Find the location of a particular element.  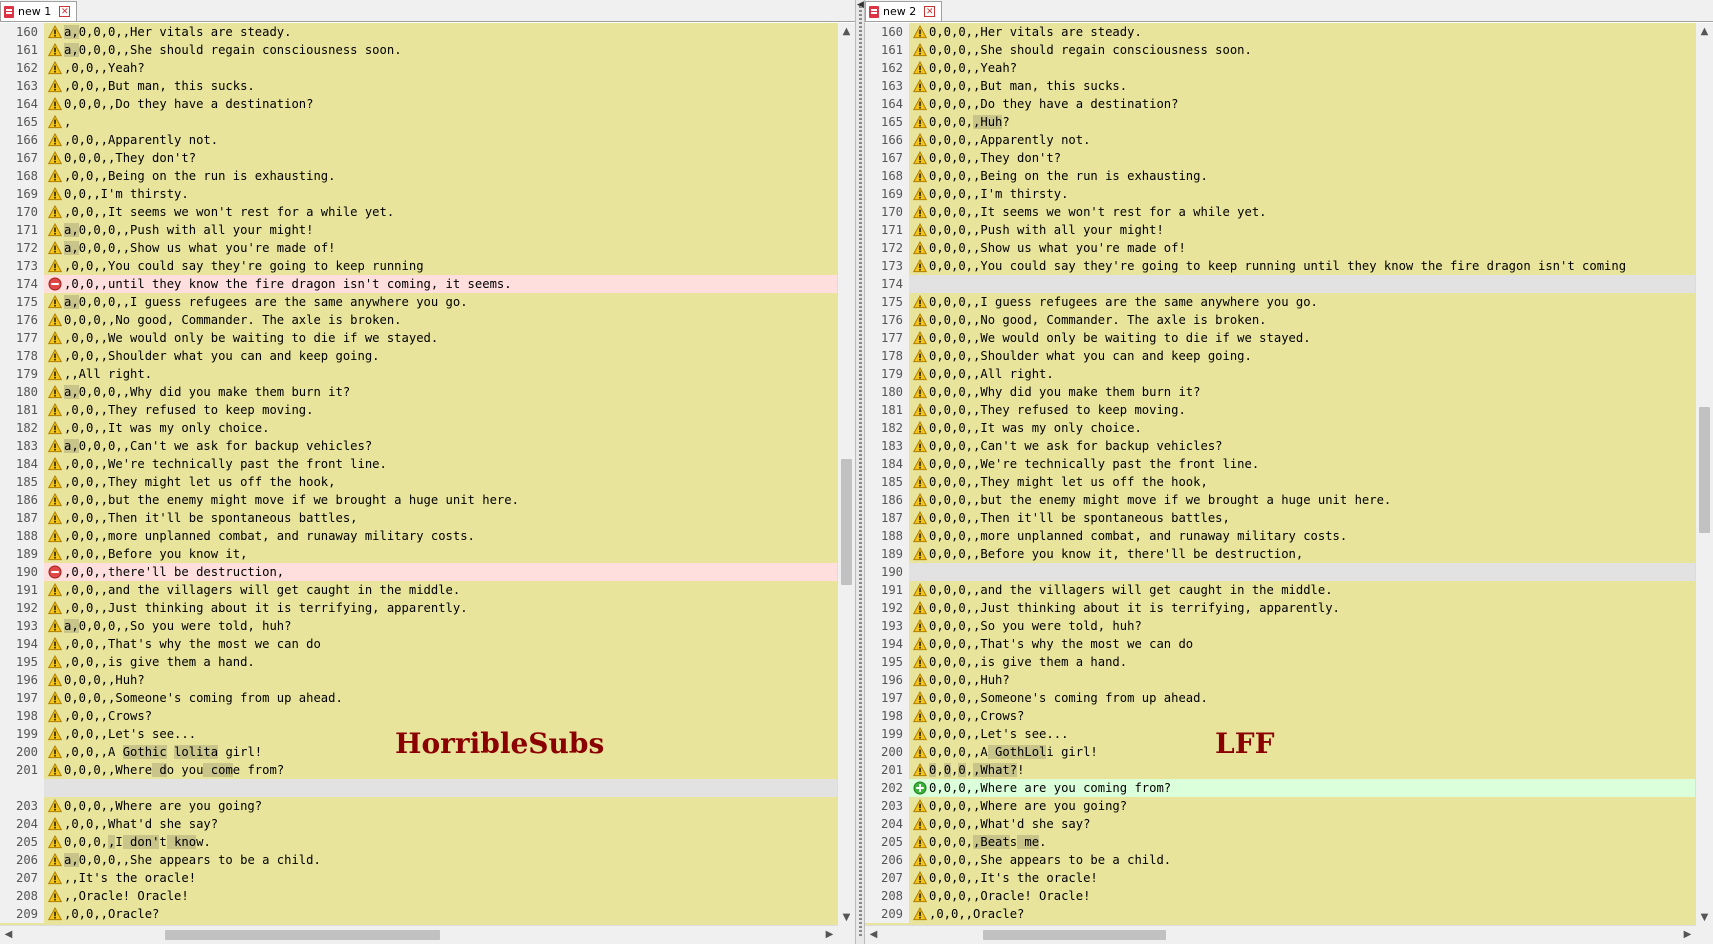

editor-line: 172 a,0,0,0,,Show us what you're made of! is located at coordinates (419, 248).